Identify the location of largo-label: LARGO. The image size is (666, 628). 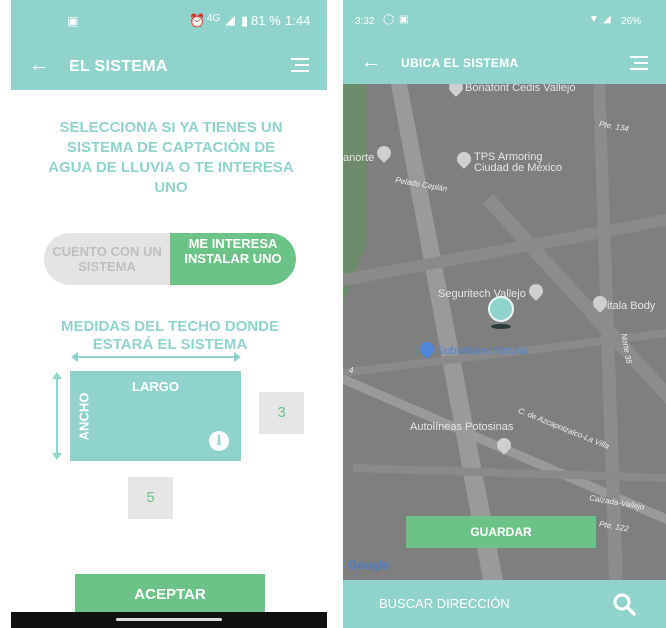
(155, 386).